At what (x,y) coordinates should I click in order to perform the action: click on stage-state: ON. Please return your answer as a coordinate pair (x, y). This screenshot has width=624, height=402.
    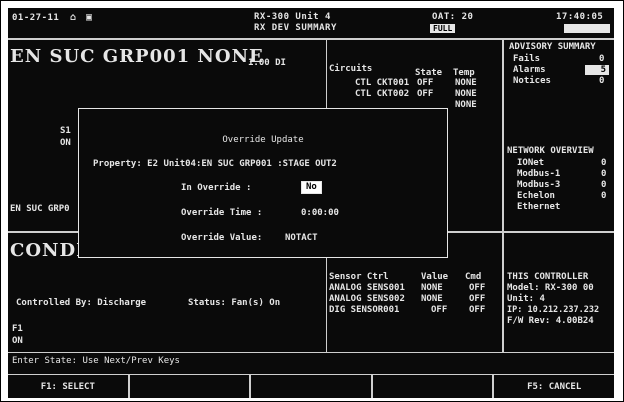
    Looking at the image, I should click on (65, 143).